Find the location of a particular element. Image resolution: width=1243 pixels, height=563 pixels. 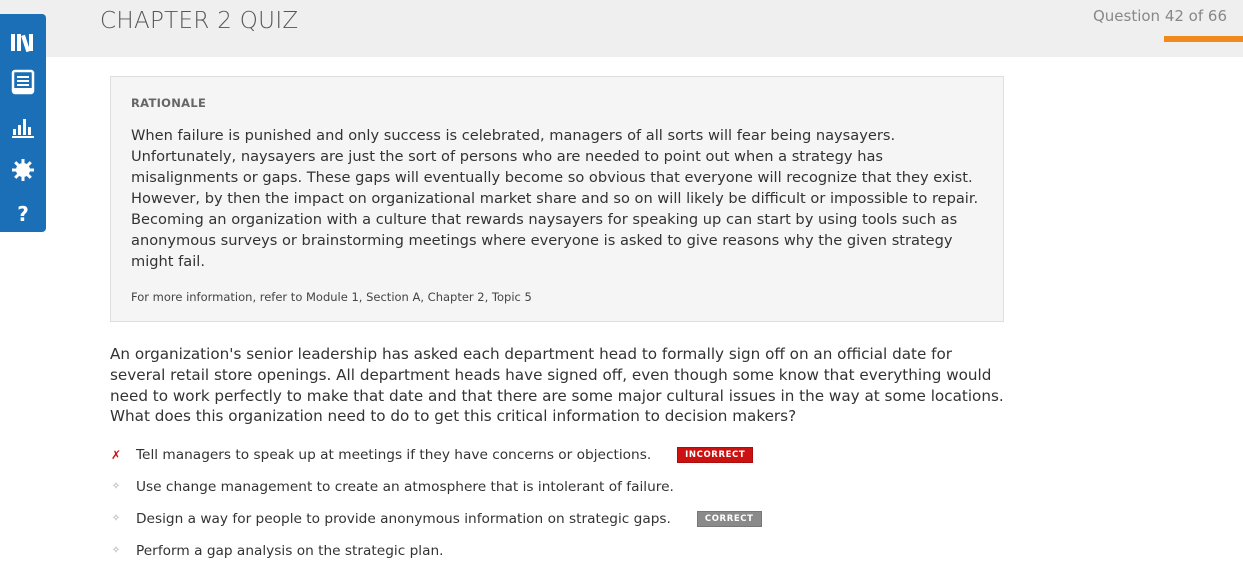

quiz-header: CHAPTER 2 QUIZ Question 42 of 66 is located at coordinates (621, 28).